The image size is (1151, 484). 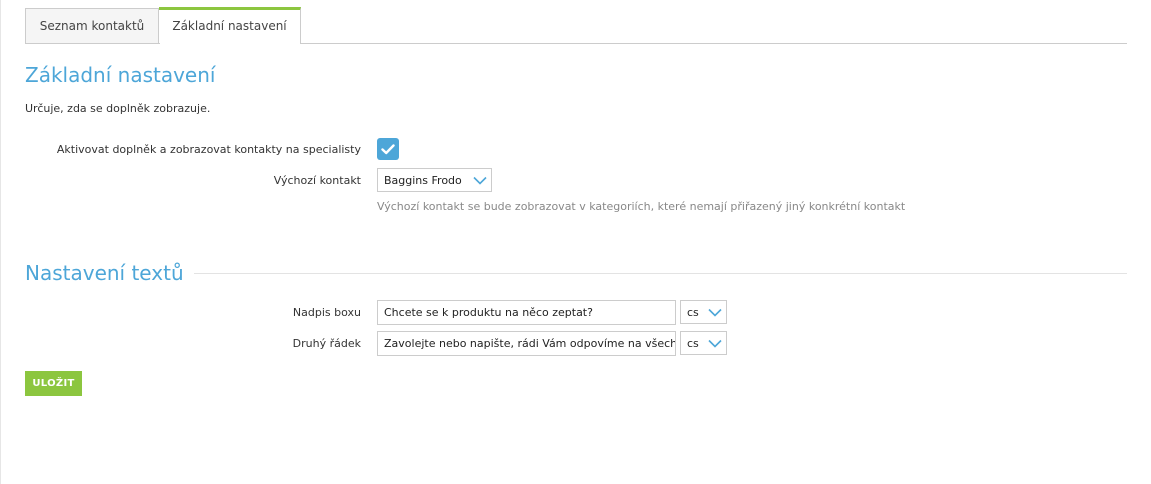 What do you see at coordinates (109, 273) in the screenshot?
I see `section-title-texts: Nastavení textů` at bounding box center [109, 273].